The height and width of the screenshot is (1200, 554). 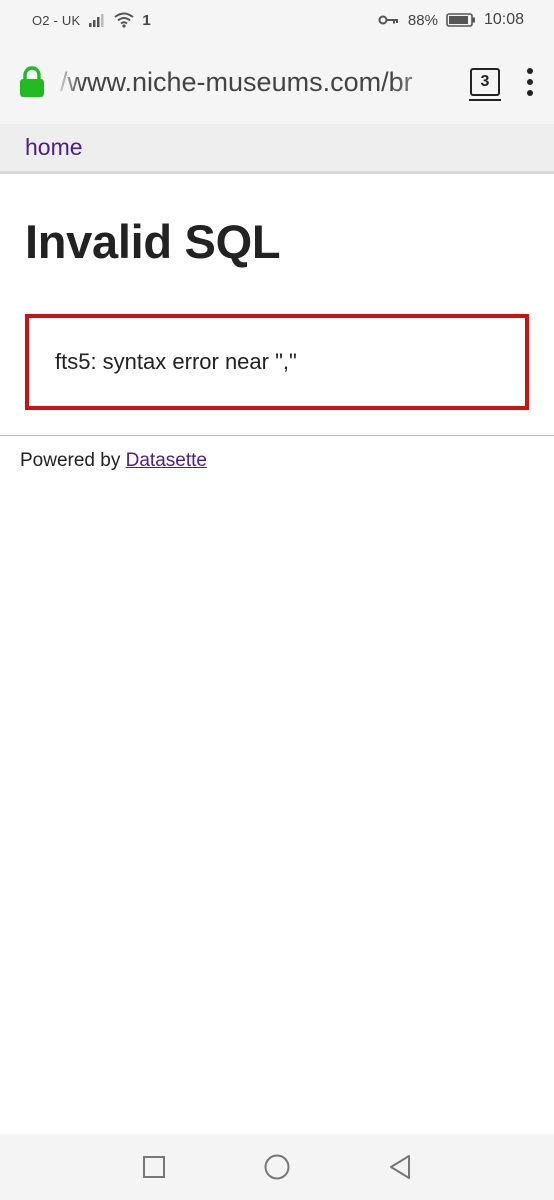 I want to click on circle-icon, so click(x=277, y=1167).